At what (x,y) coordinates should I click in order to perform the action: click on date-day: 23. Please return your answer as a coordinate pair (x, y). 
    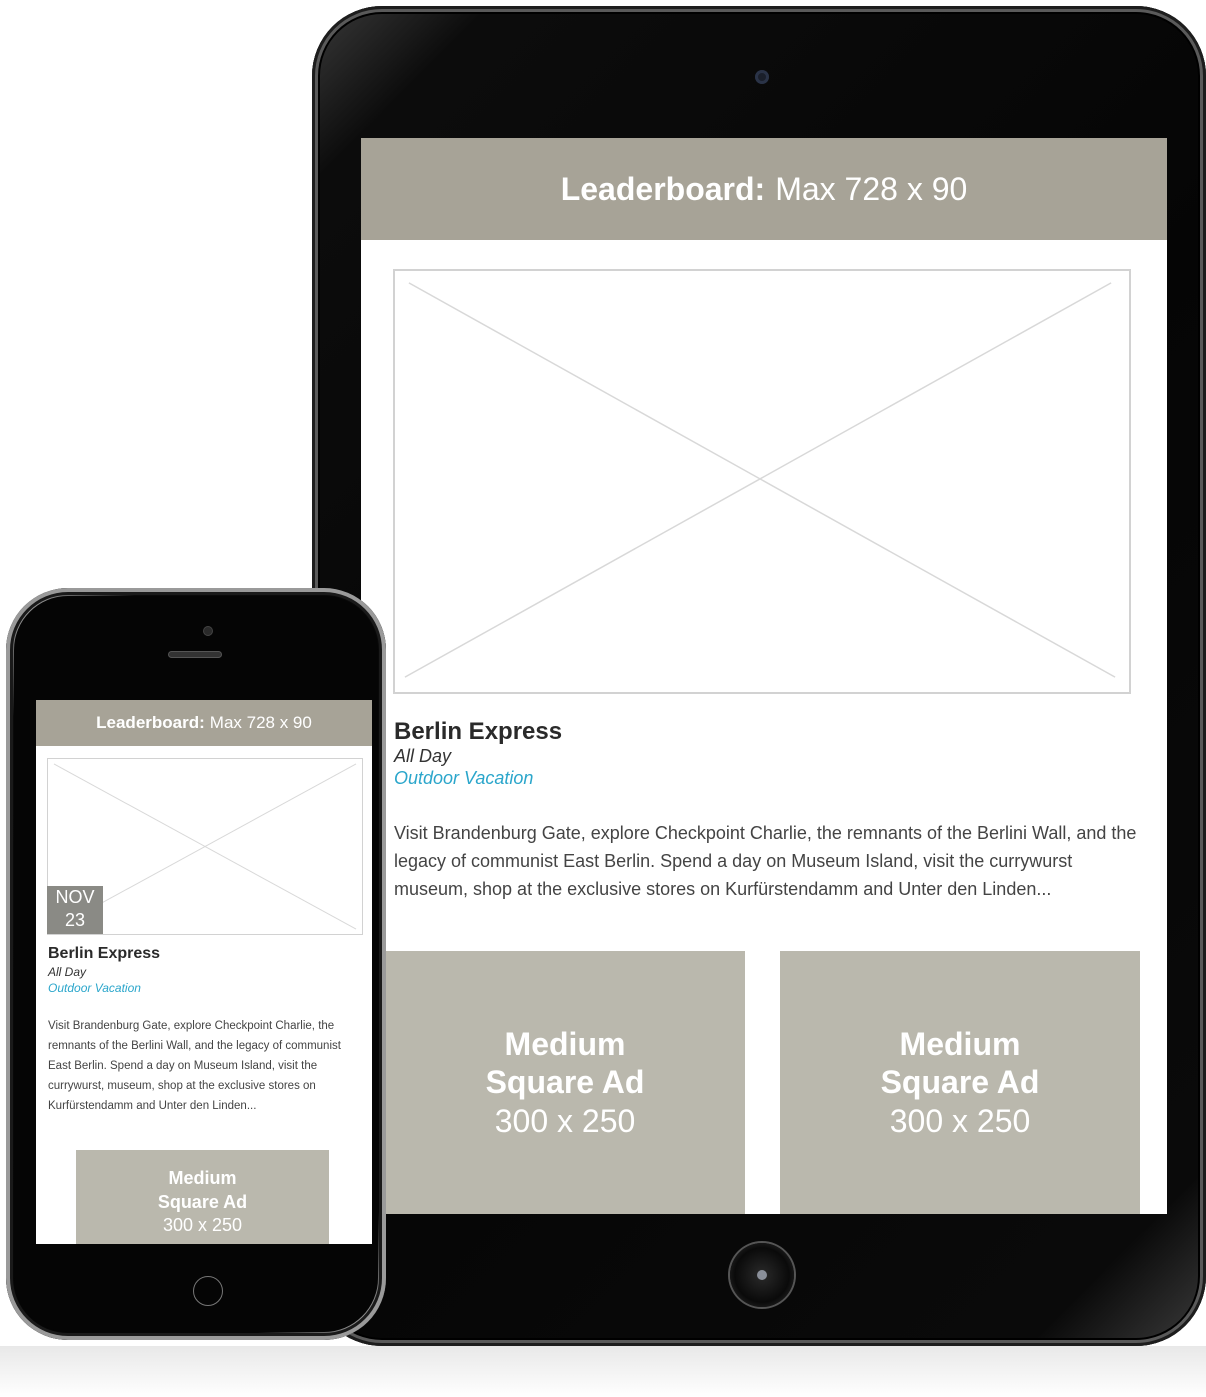
    Looking at the image, I should click on (75, 920).